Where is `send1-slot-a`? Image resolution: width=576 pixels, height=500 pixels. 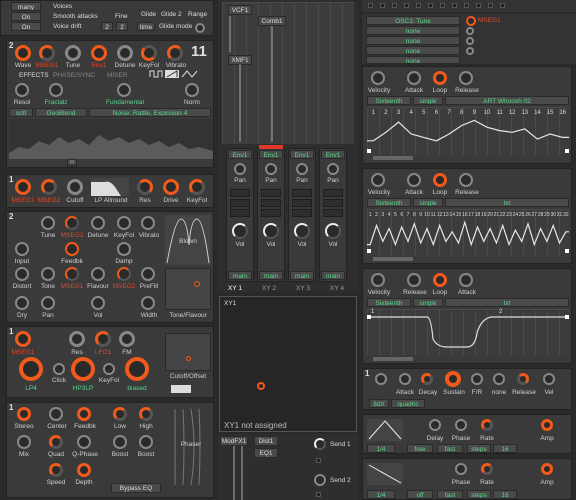
send1-slot-a is located at coordinates (318, 460).